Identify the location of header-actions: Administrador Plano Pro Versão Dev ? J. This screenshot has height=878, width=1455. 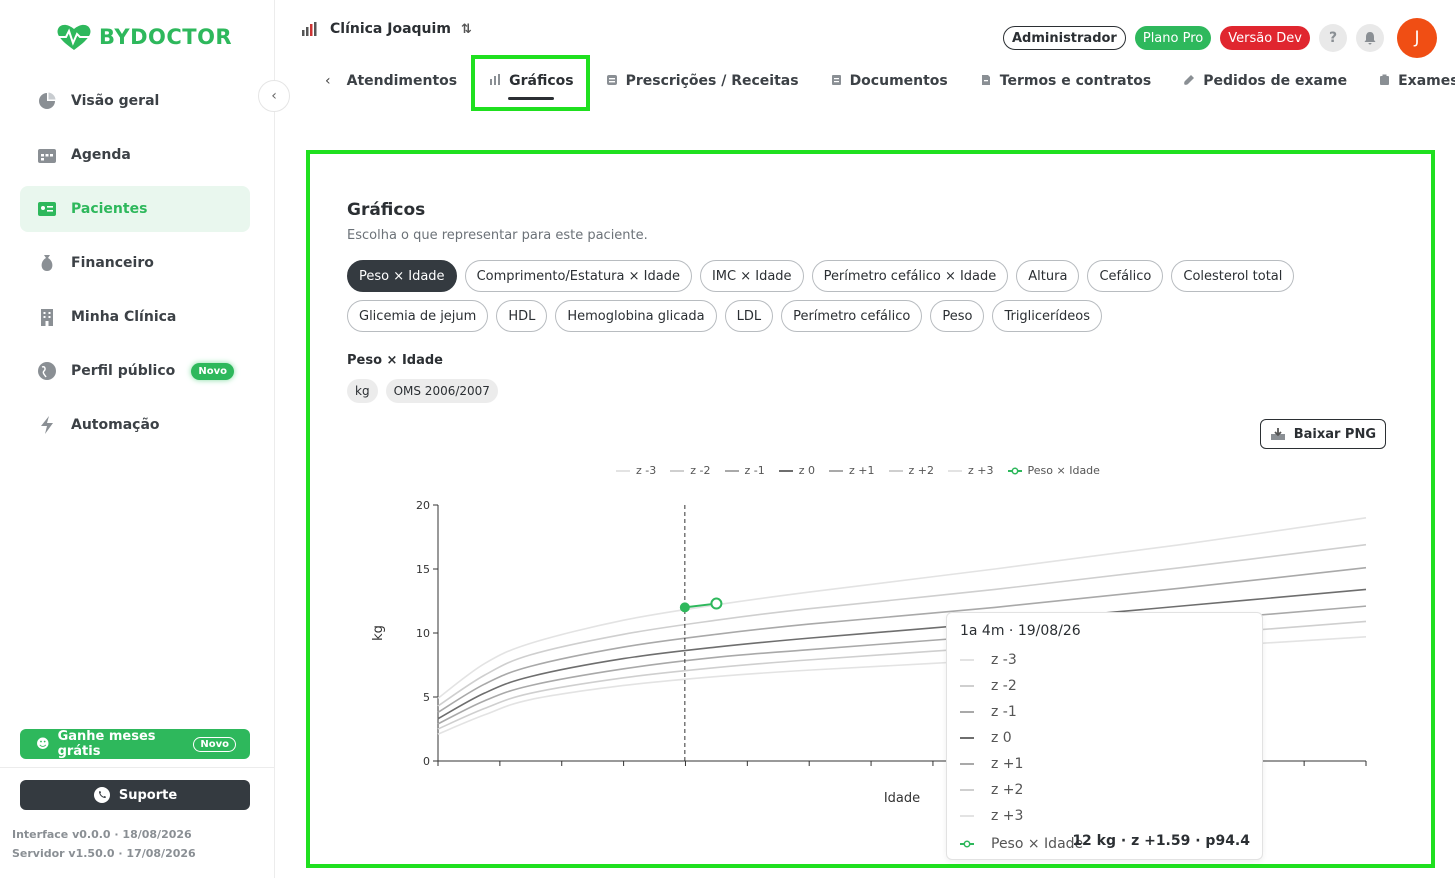
(1219, 38).